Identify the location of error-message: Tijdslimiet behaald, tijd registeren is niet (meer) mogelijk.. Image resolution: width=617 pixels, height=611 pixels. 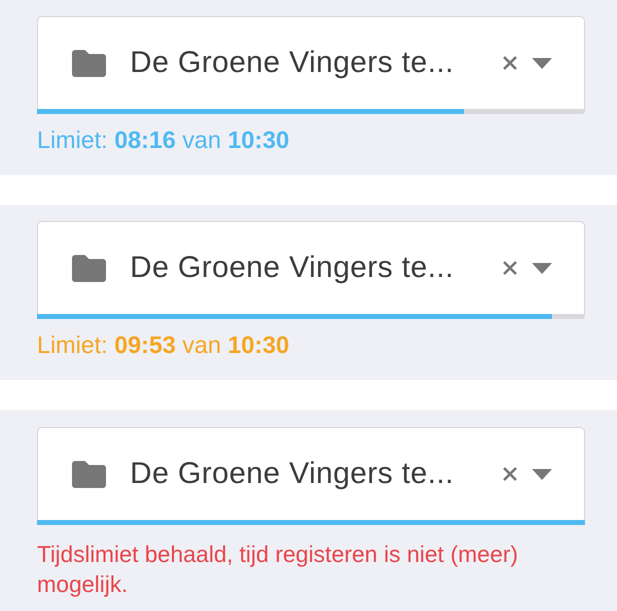
(278, 569).